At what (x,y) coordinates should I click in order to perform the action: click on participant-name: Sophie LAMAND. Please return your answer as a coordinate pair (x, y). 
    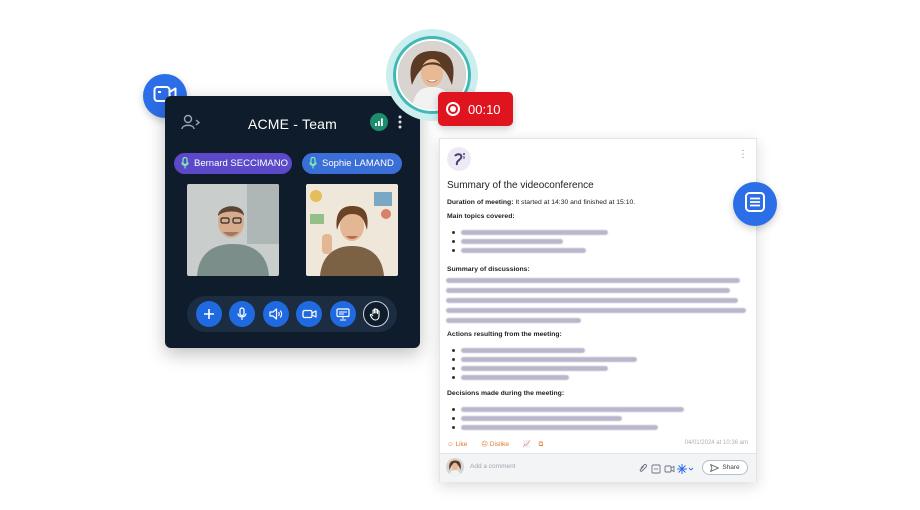
    Looking at the image, I should click on (358, 163).